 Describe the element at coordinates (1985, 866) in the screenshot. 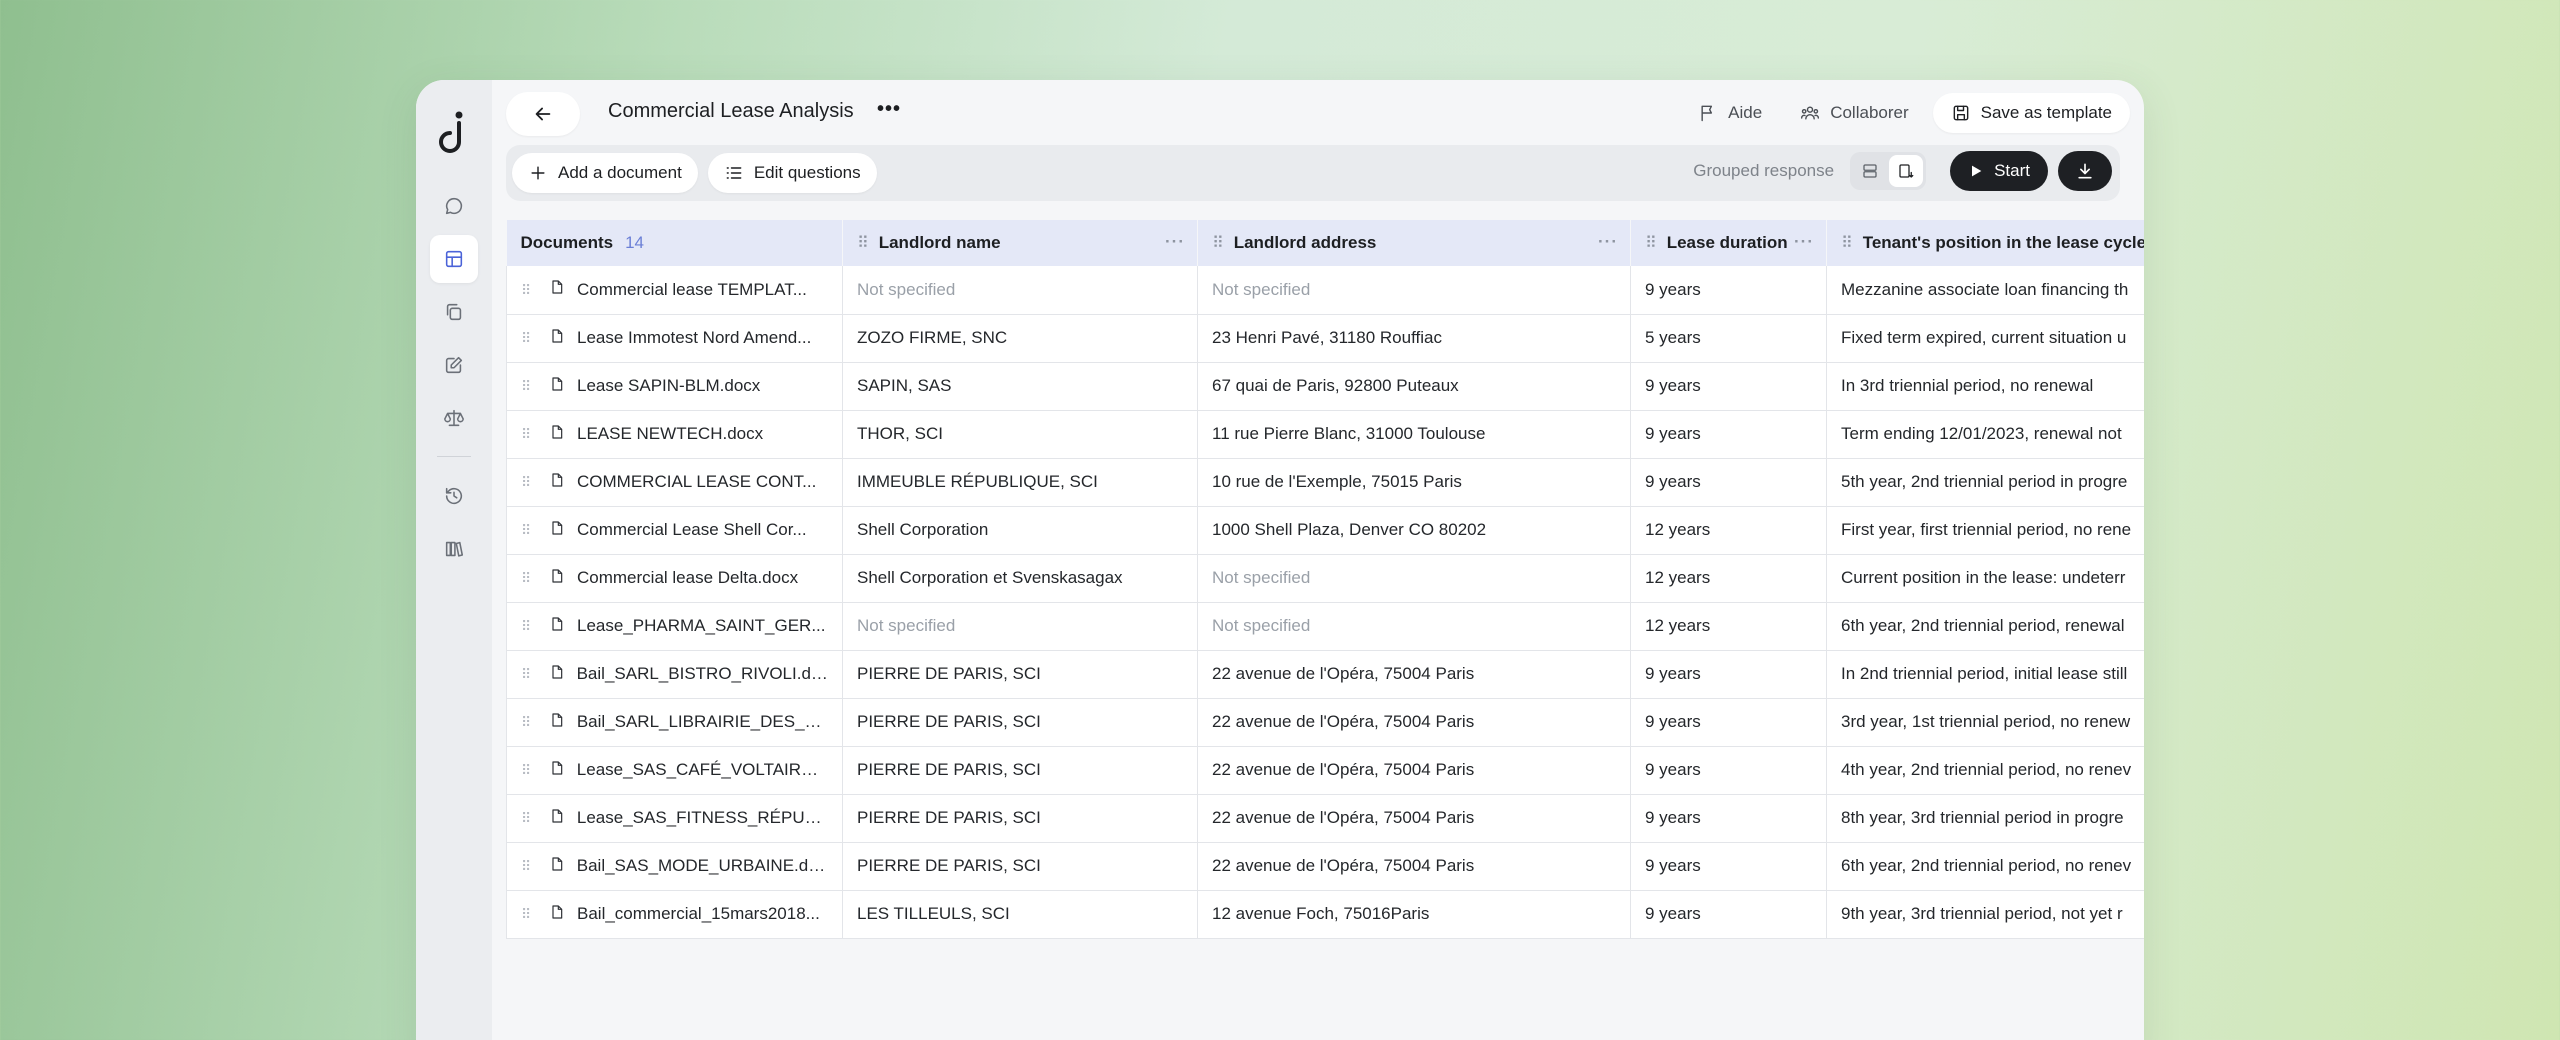

I see `tenant-position-cell: 6th year, 2nd triennial period, no renev` at that location.